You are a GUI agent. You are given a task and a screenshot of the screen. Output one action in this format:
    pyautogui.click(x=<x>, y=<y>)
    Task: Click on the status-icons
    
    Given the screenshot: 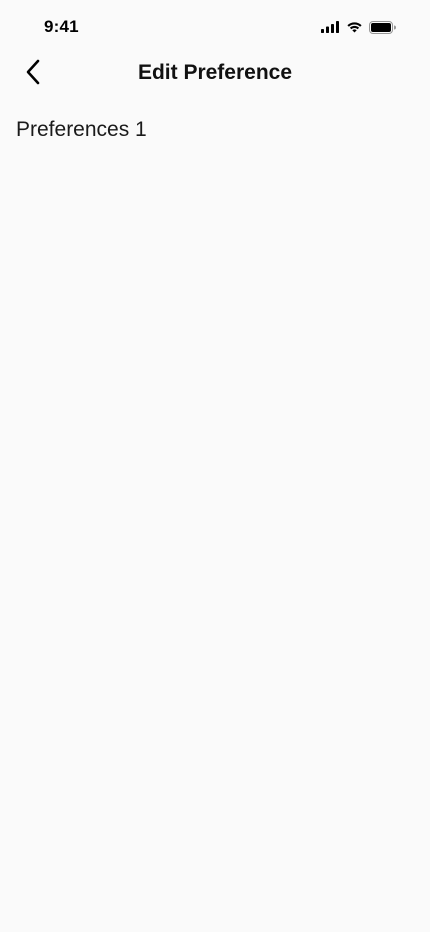 What is the action you would take?
    pyautogui.click(x=358, y=27)
    